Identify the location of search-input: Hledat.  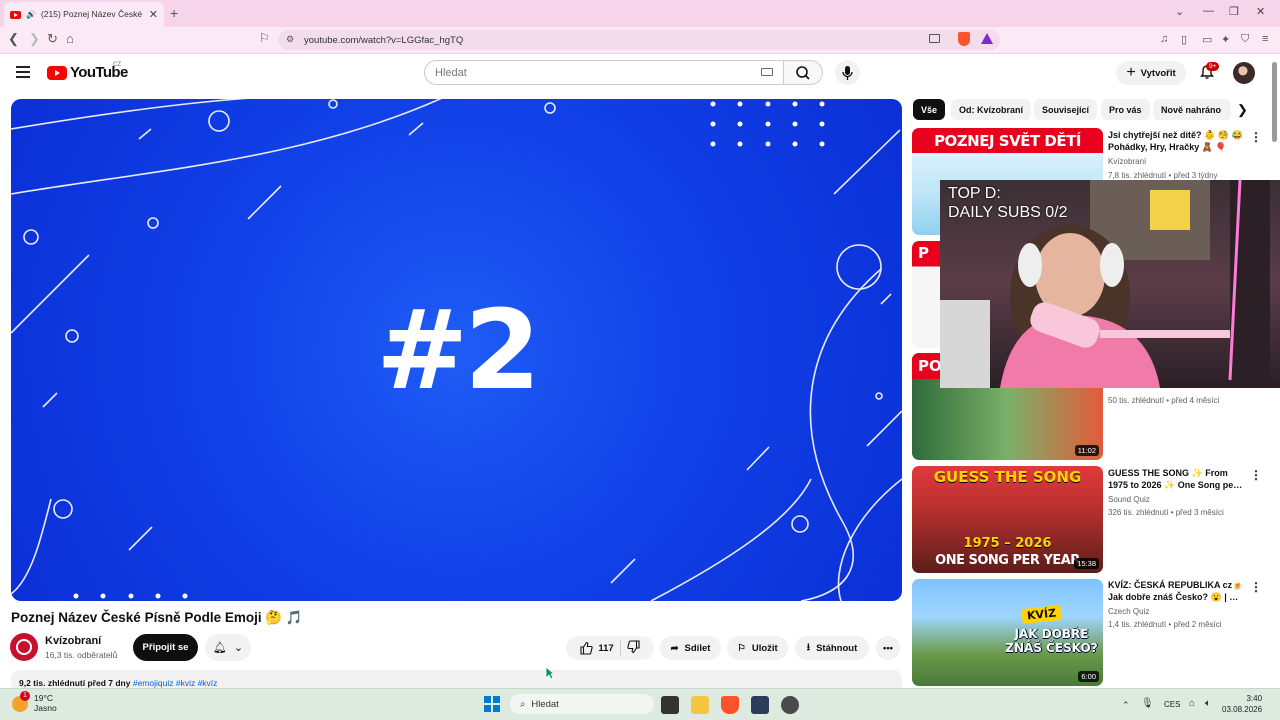
(604, 72).